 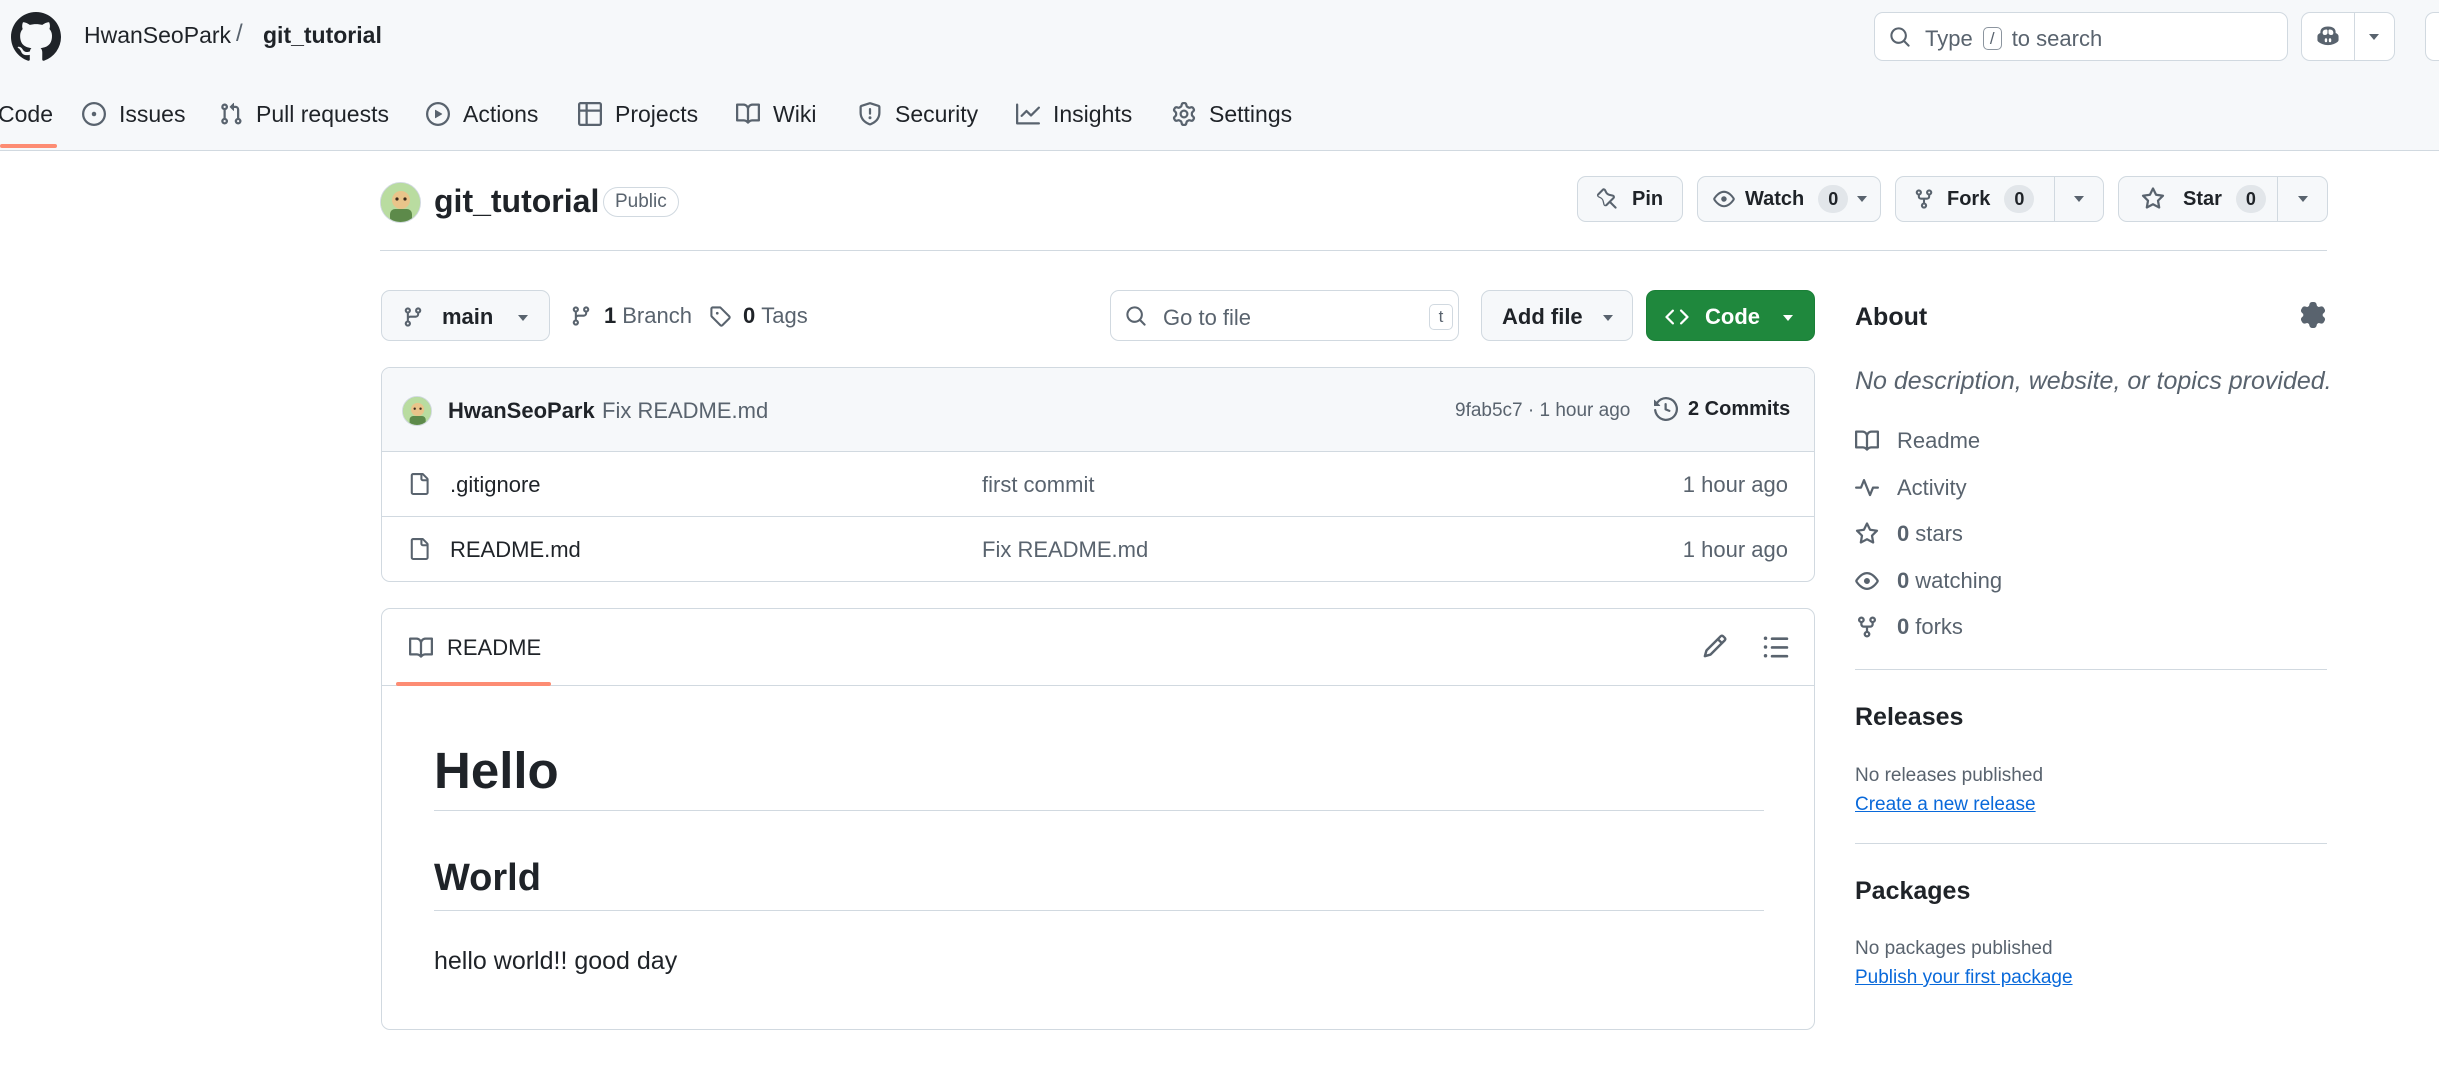 I want to click on tab-wiki: Wiki, so click(x=776, y=114).